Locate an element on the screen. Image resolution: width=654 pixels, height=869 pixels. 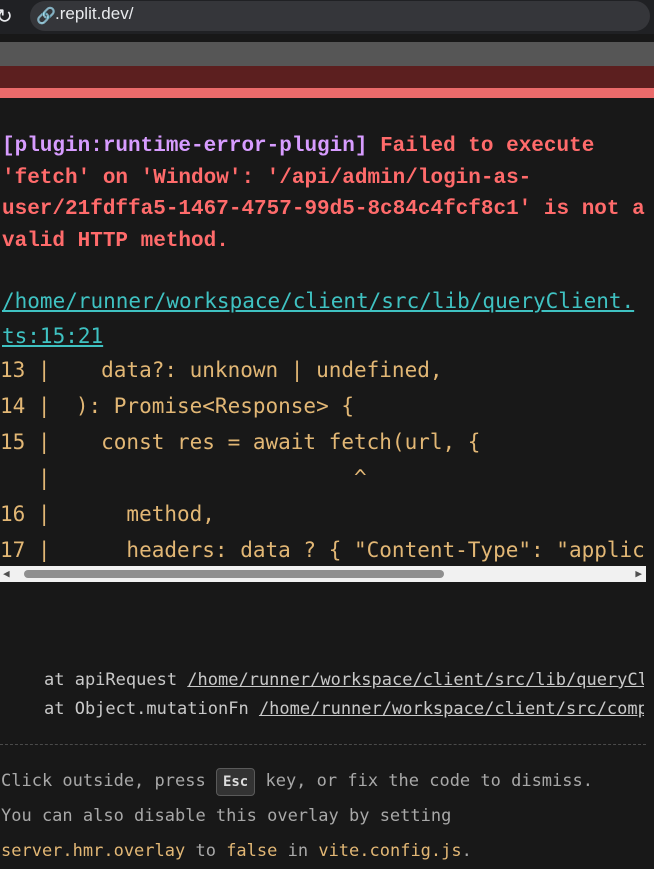
overlay-band-gray is located at coordinates (327, 54).